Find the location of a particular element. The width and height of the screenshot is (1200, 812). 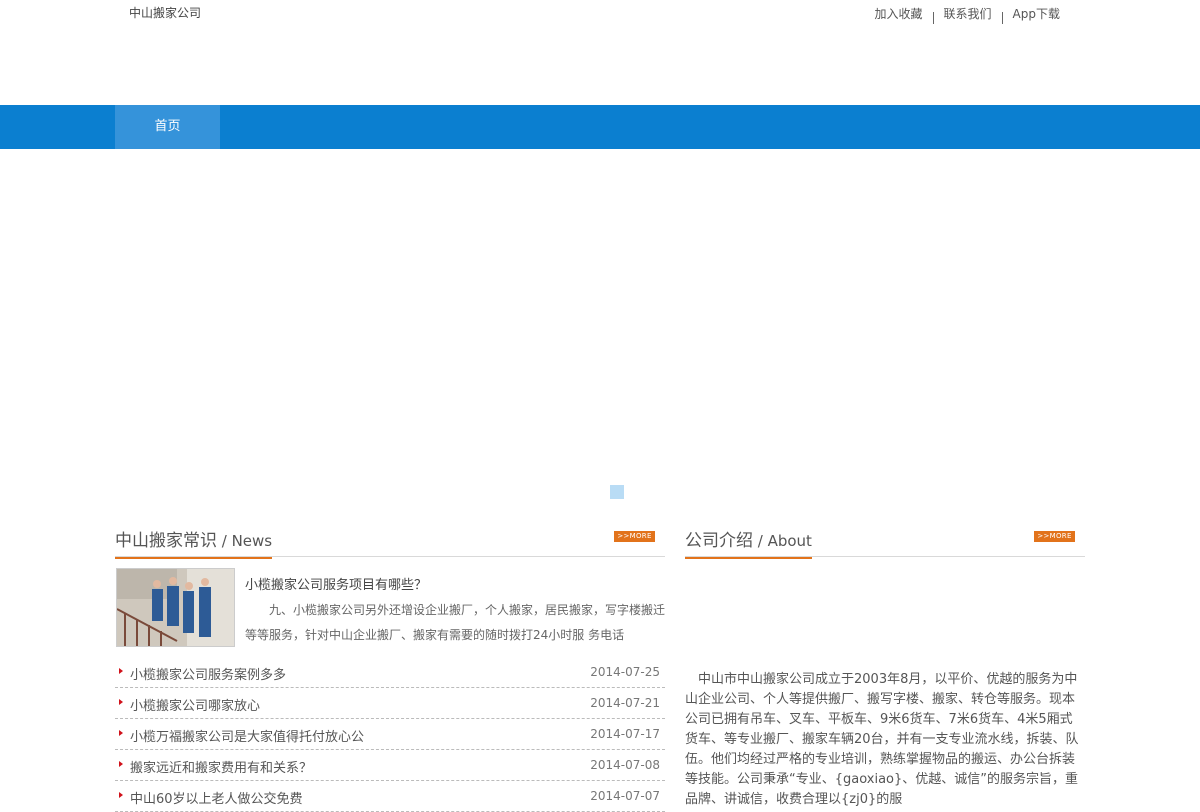

news-list-item: 小榄搬家公司服务案例多多 2014-07-25 is located at coordinates (390, 672).